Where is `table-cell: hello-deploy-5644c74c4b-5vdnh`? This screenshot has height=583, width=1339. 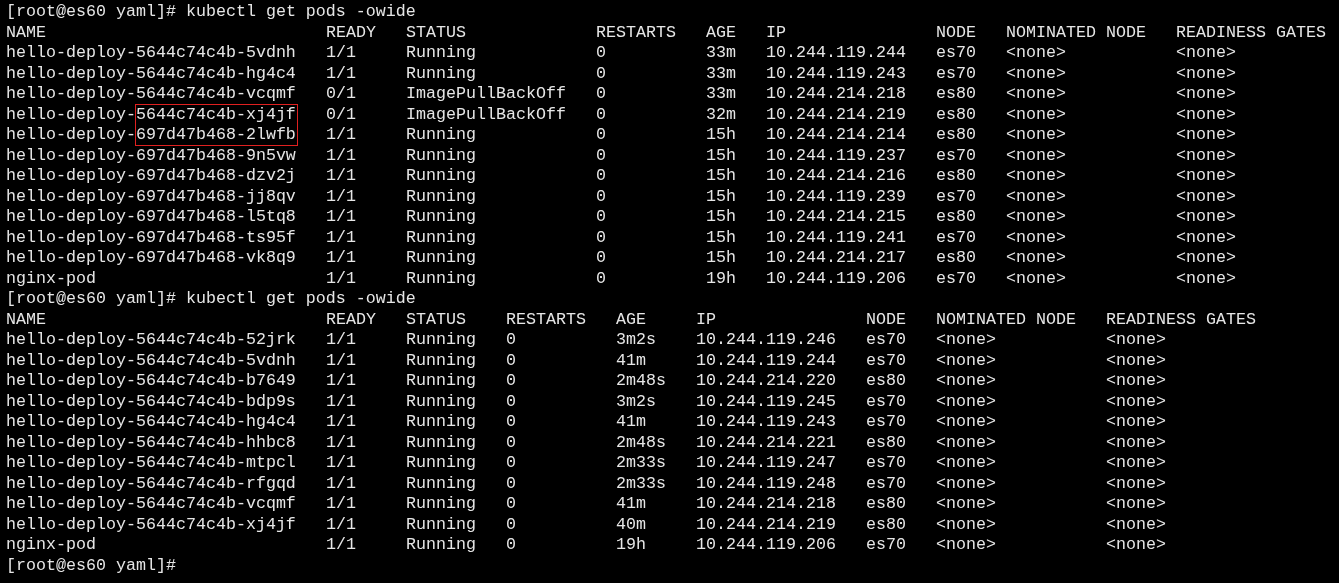
table-cell: hello-deploy-5644c74c4b-5vdnh is located at coordinates (151, 52).